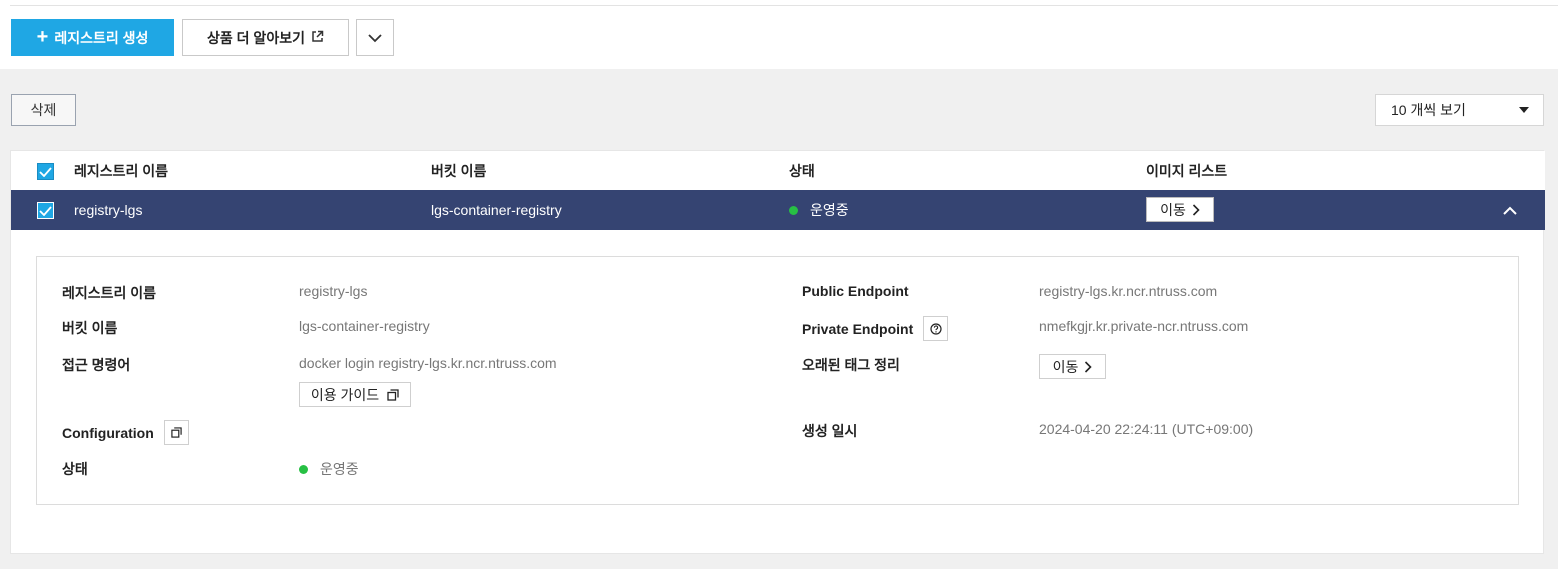  I want to click on chevron-down-icon, so click(375, 38).